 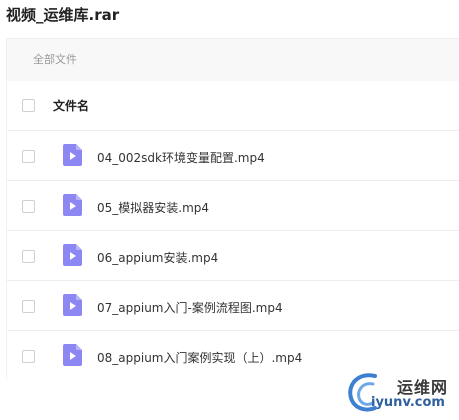 What do you see at coordinates (233, 256) in the screenshot?
I see `table-row: 06_appium安装.mp4` at bounding box center [233, 256].